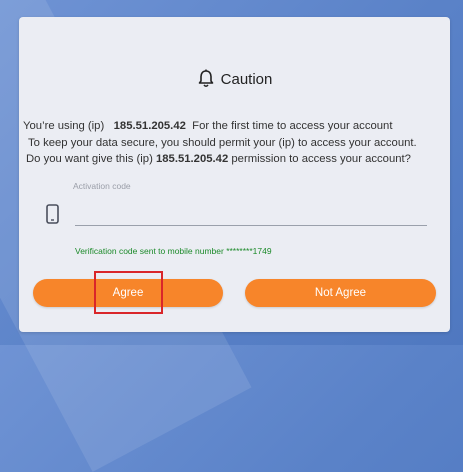 Image resolution: width=463 pixels, height=472 pixels. I want to click on not-agree-button: Not Agree, so click(340, 293).